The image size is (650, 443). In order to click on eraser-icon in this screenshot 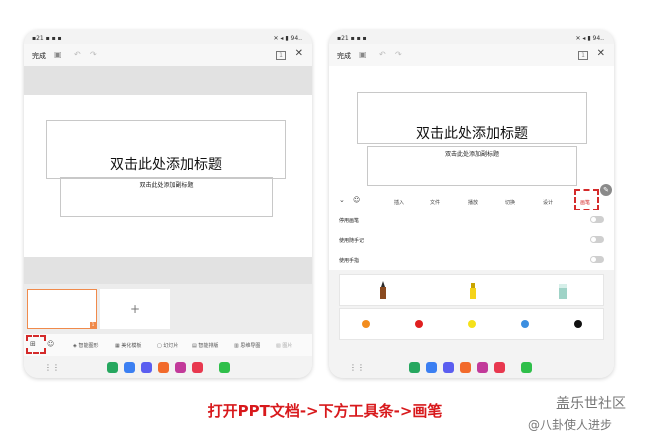, I will do `click(563, 290)`.